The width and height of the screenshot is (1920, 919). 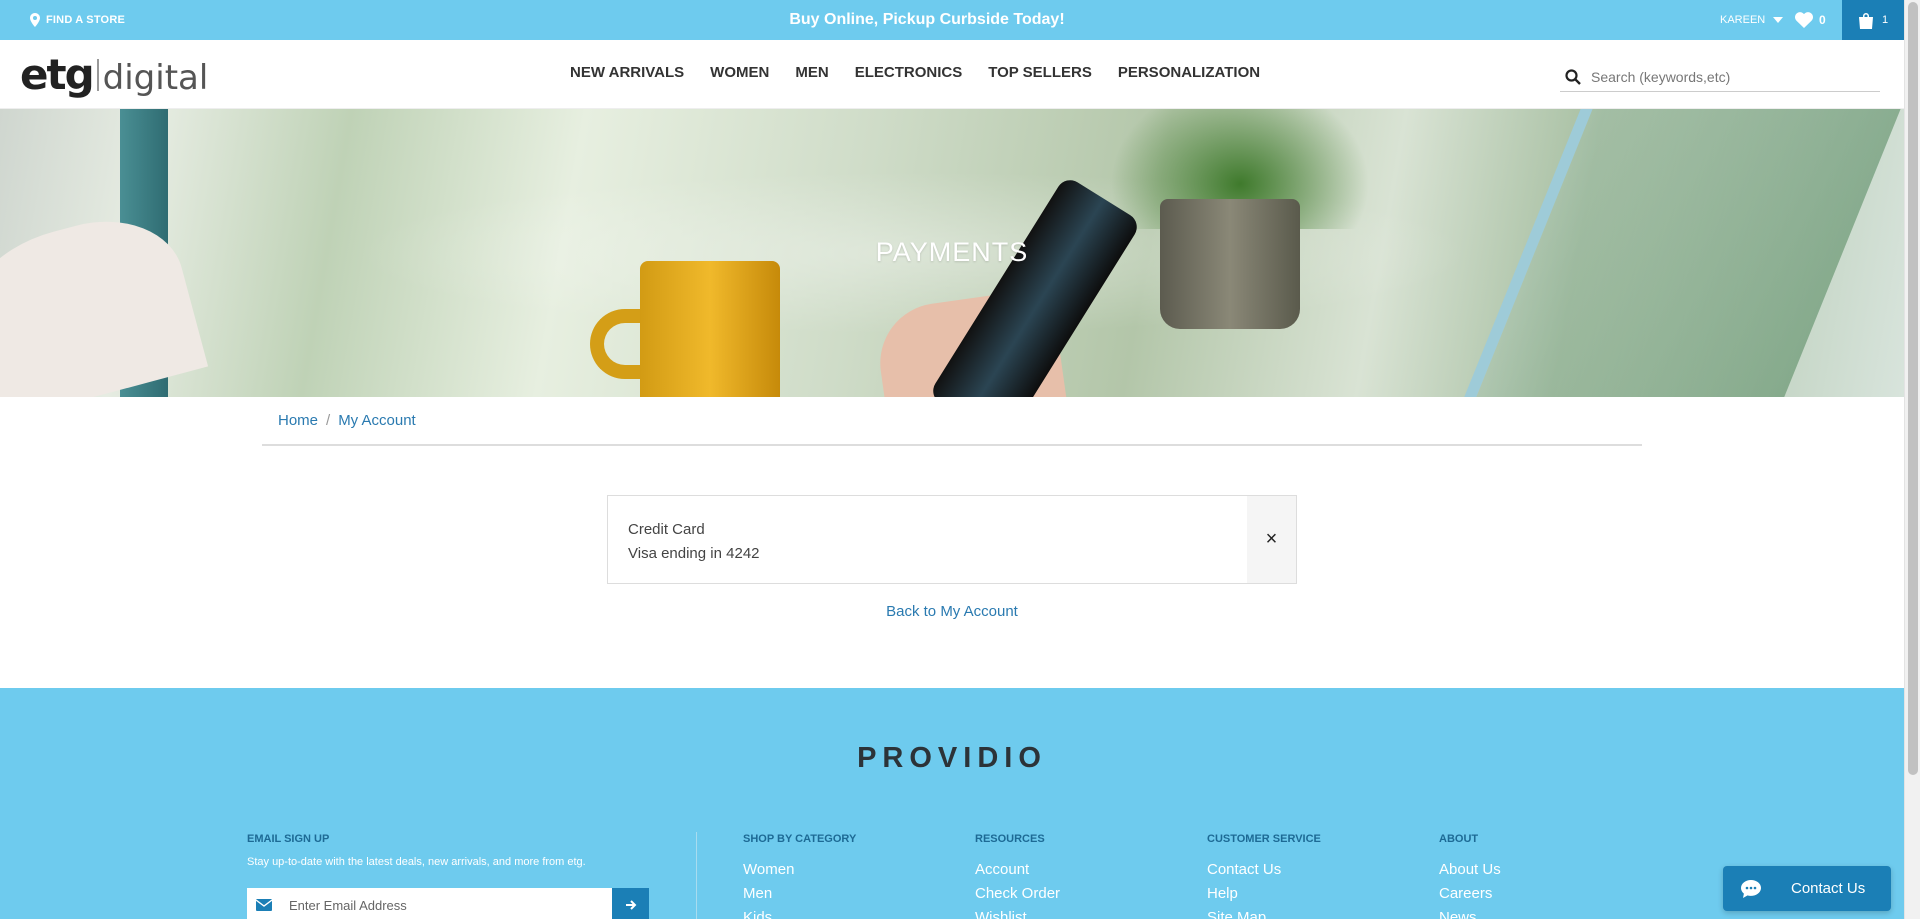 I want to click on logo-sub-text: digital, so click(x=155, y=78).